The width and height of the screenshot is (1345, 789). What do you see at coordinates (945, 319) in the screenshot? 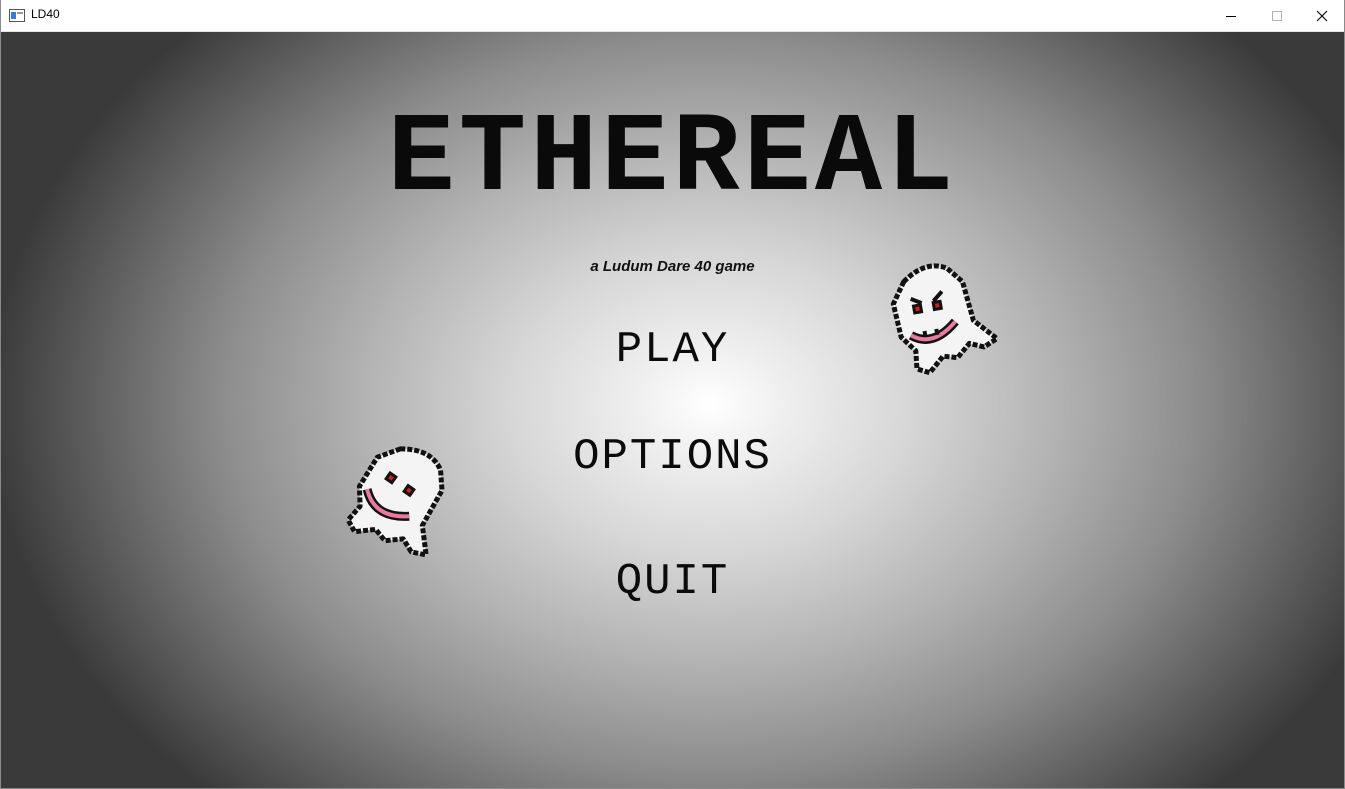
I see `ghost-sprite` at bounding box center [945, 319].